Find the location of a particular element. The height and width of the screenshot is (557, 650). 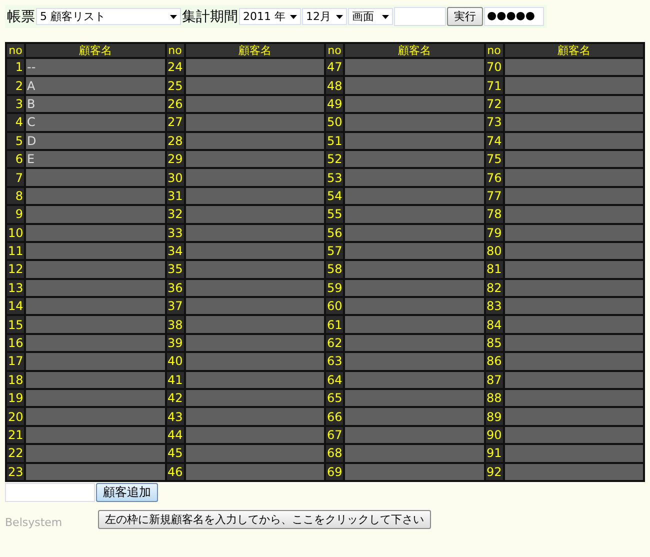

add-customer-button: 顧客追加 is located at coordinates (127, 492).